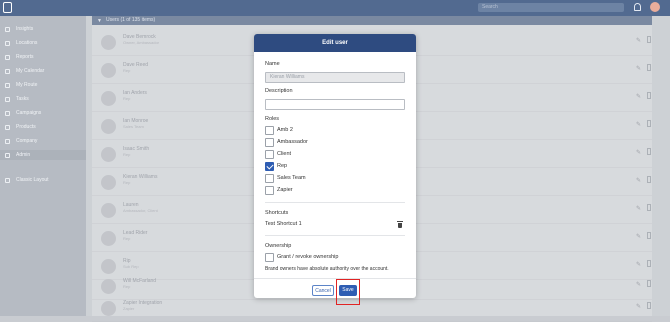 The image size is (670, 322). I want to click on role-label: Client, so click(284, 154).